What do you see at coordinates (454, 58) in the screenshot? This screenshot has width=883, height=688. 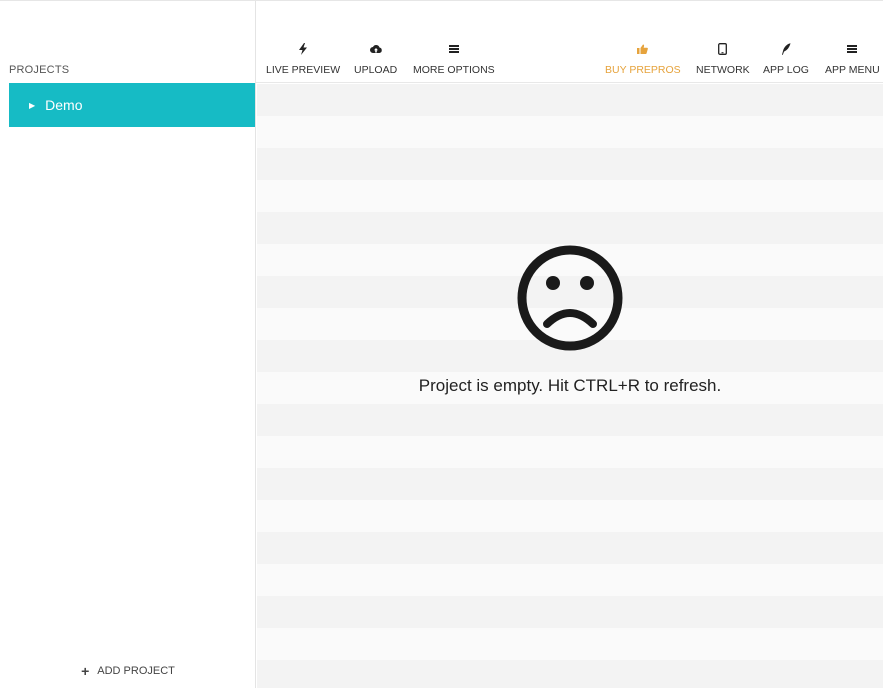 I see `more-options-button: MORE OPTIONS` at bounding box center [454, 58].